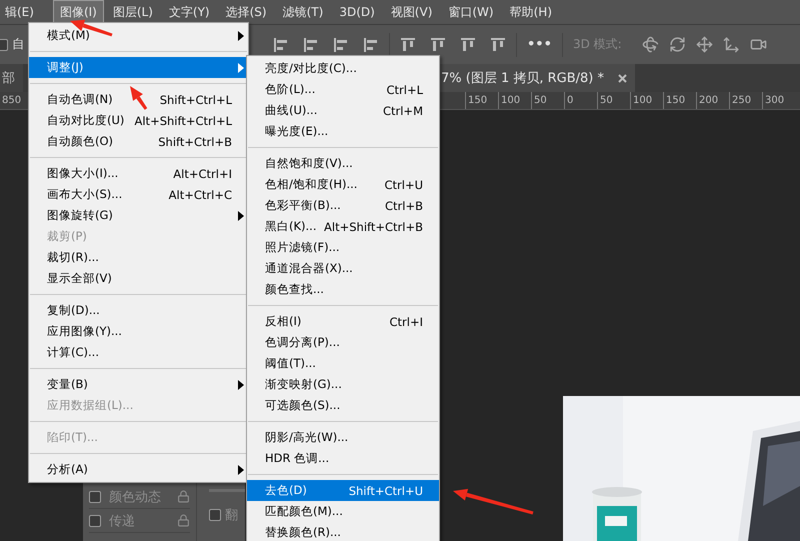 The image size is (800, 541). What do you see at coordinates (412, 12) in the screenshot?
I see `menubar-item: 视图(V)` at bounding box center [412, 12].